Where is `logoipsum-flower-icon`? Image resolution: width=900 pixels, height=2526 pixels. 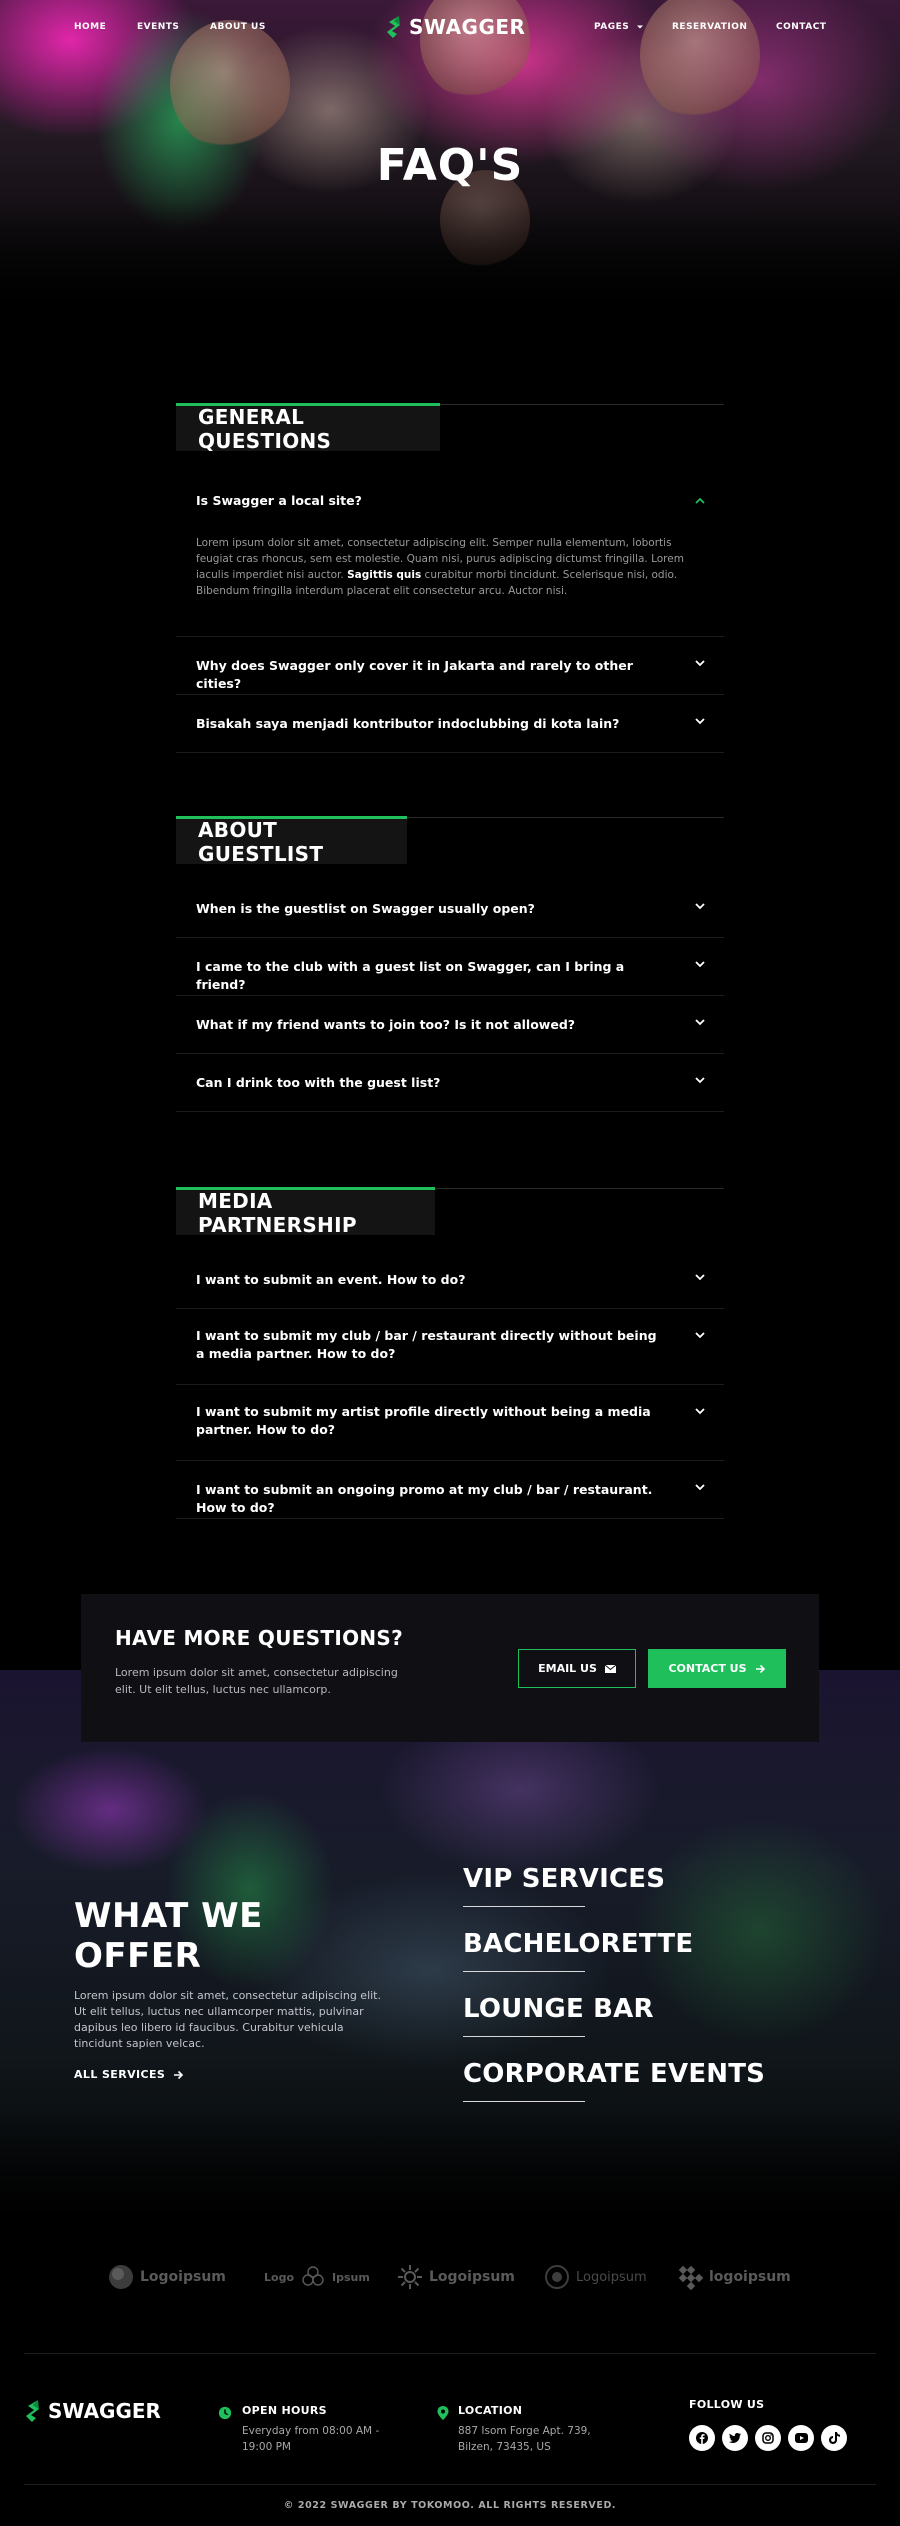
logoipsum-flower-icon is located at coordinates (313, 2276).